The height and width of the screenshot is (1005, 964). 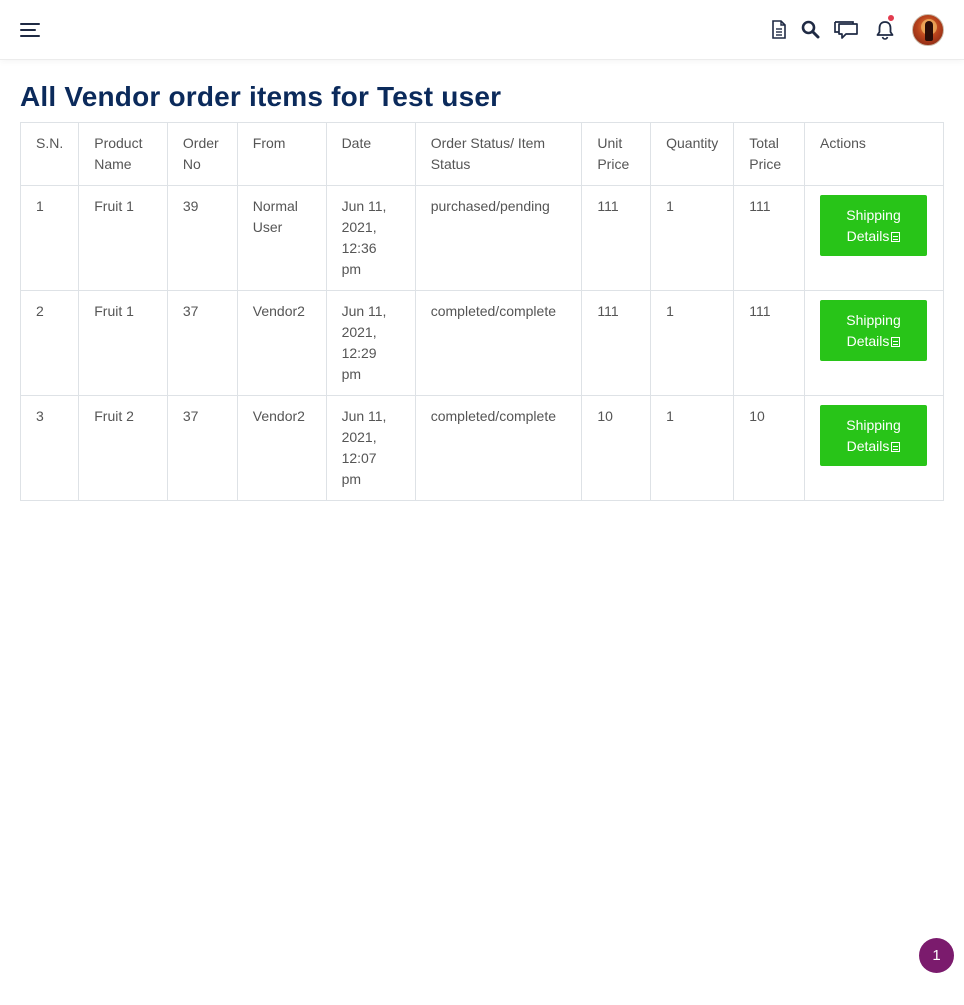 I want to click on cell-sn: 3, so click(x=49, y=448).